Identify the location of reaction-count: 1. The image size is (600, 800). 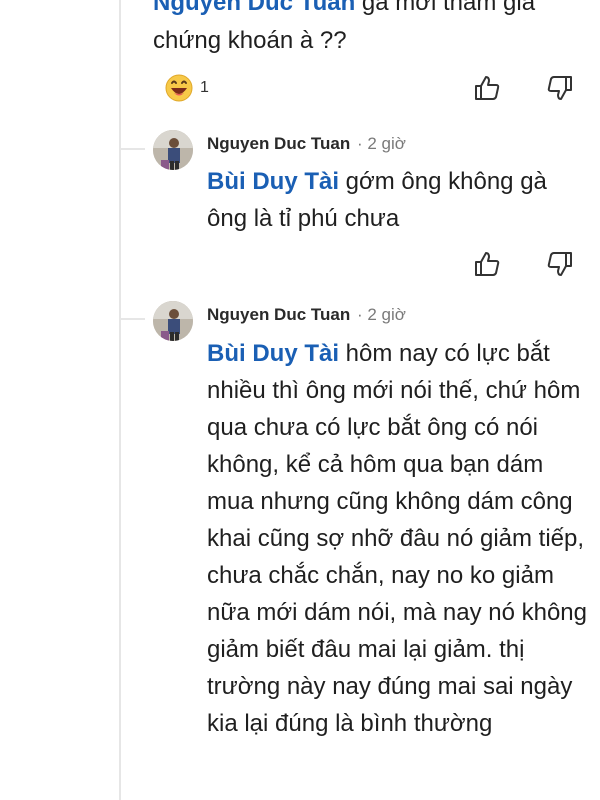
(204, 87).